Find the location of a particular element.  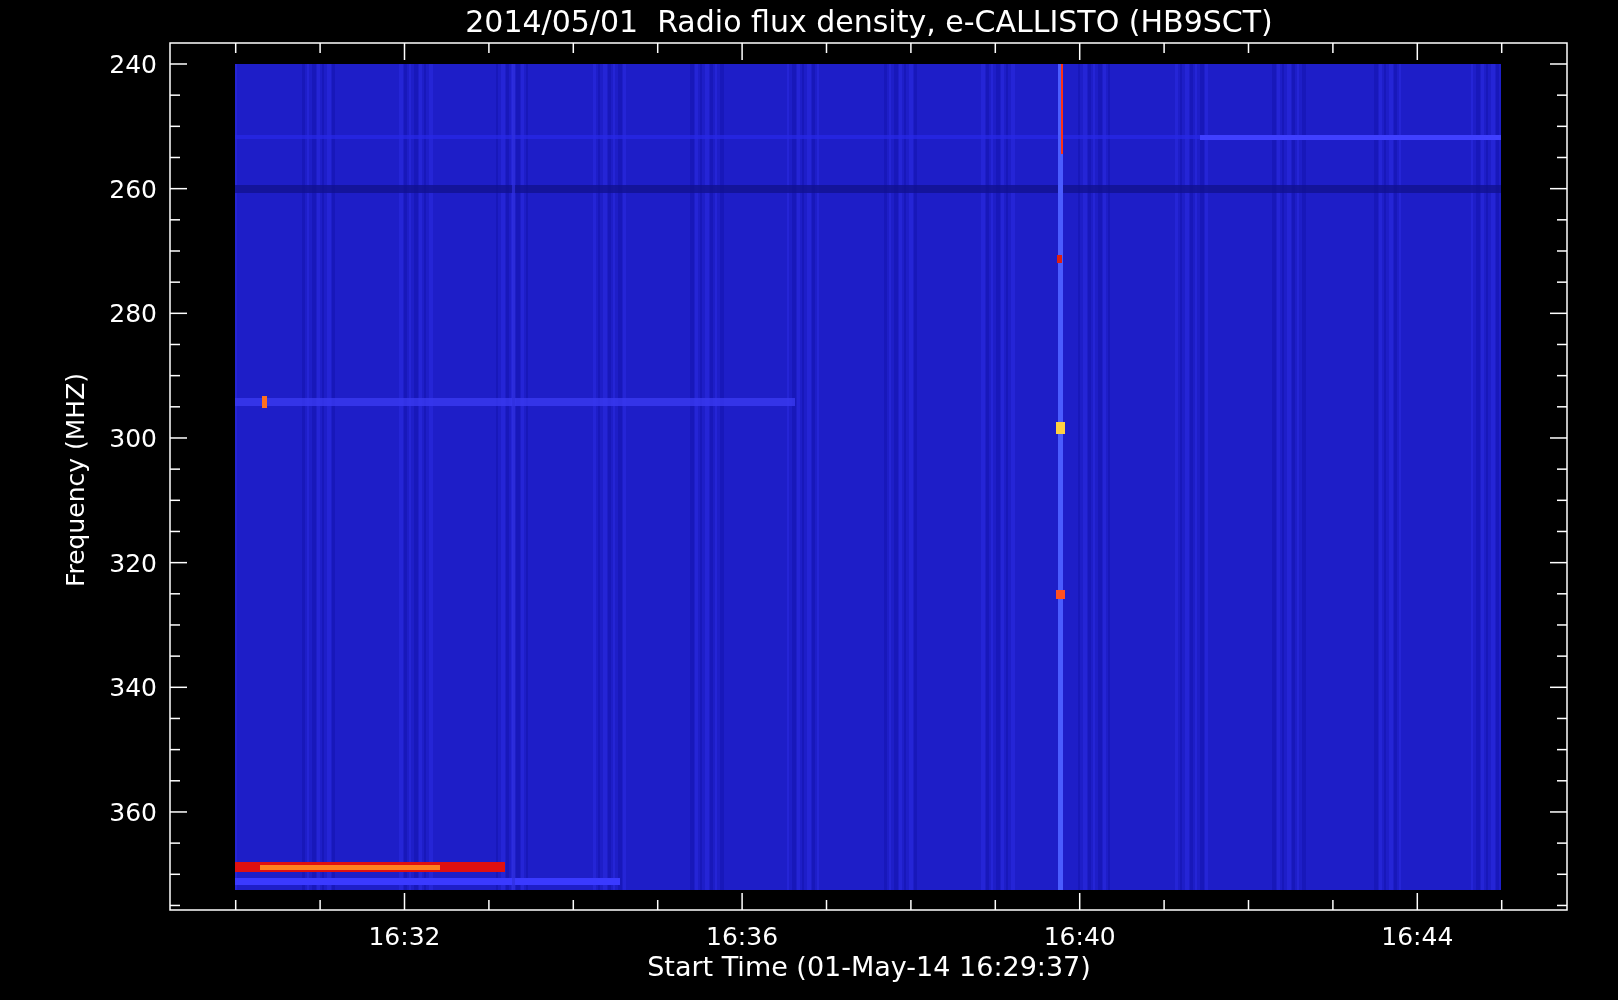

x-tick-label: 16:32 is located at coordinates (404, 936).